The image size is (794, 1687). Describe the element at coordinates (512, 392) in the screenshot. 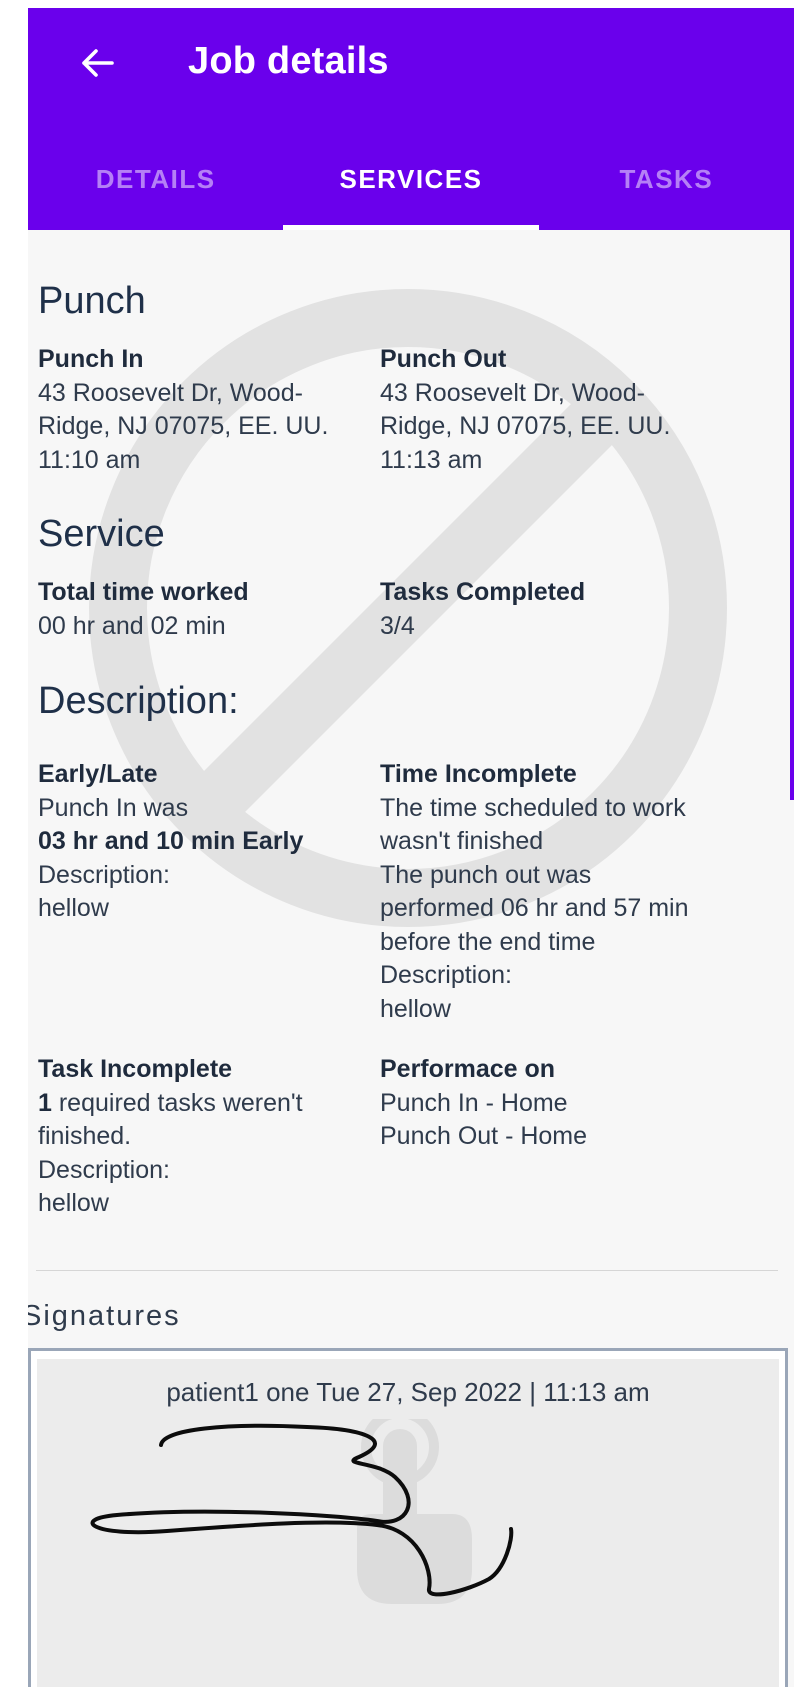

I see `punch-out-address-line1: 43 Roosevelt Dr, Wood-` at that location.